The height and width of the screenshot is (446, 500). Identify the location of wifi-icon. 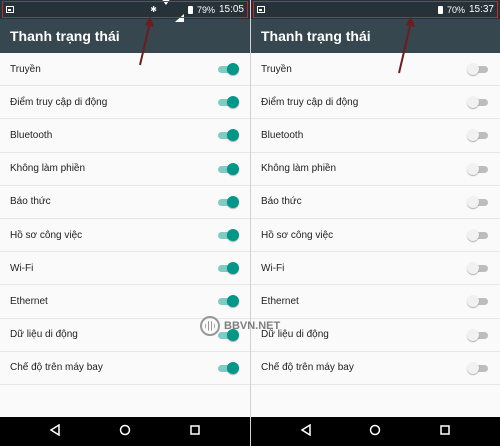
(165, 7).